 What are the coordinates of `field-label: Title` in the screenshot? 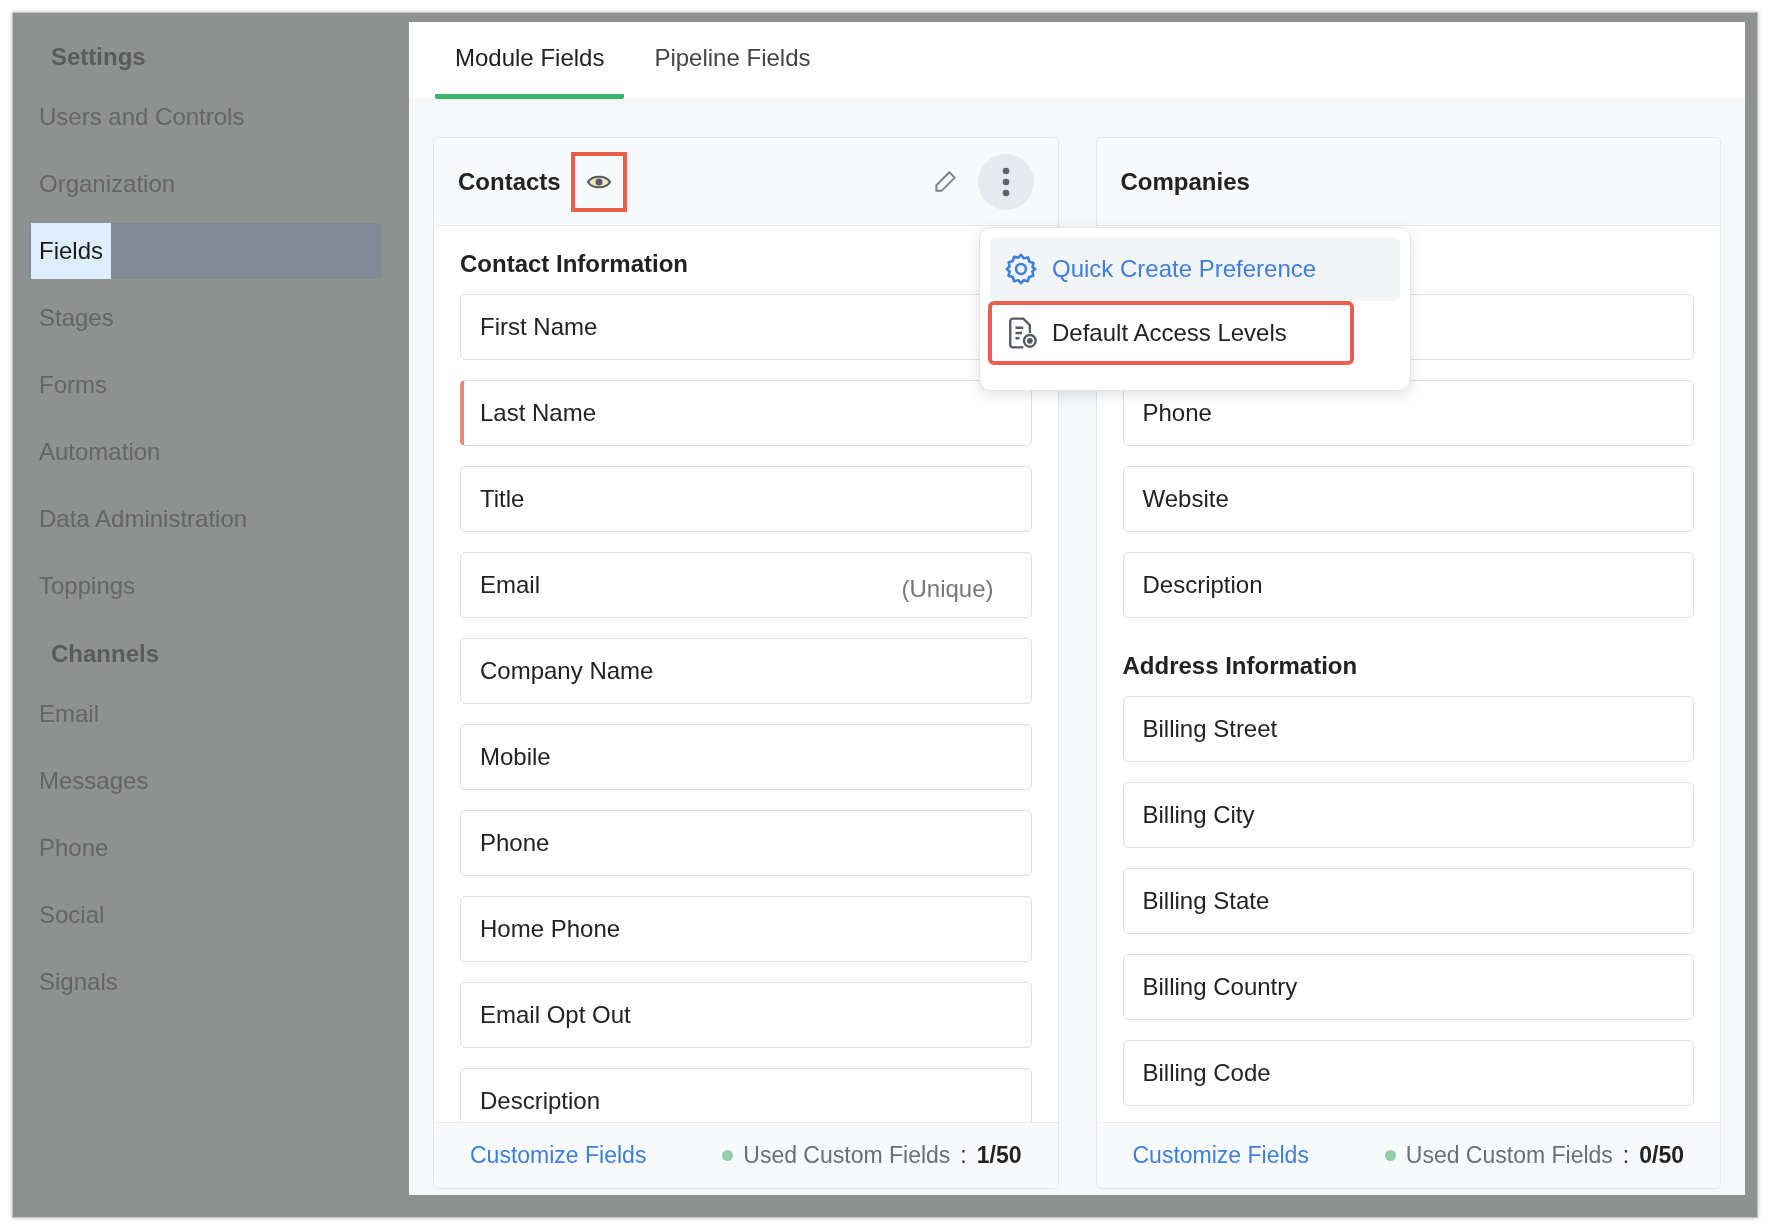 It's located at (502, 499).